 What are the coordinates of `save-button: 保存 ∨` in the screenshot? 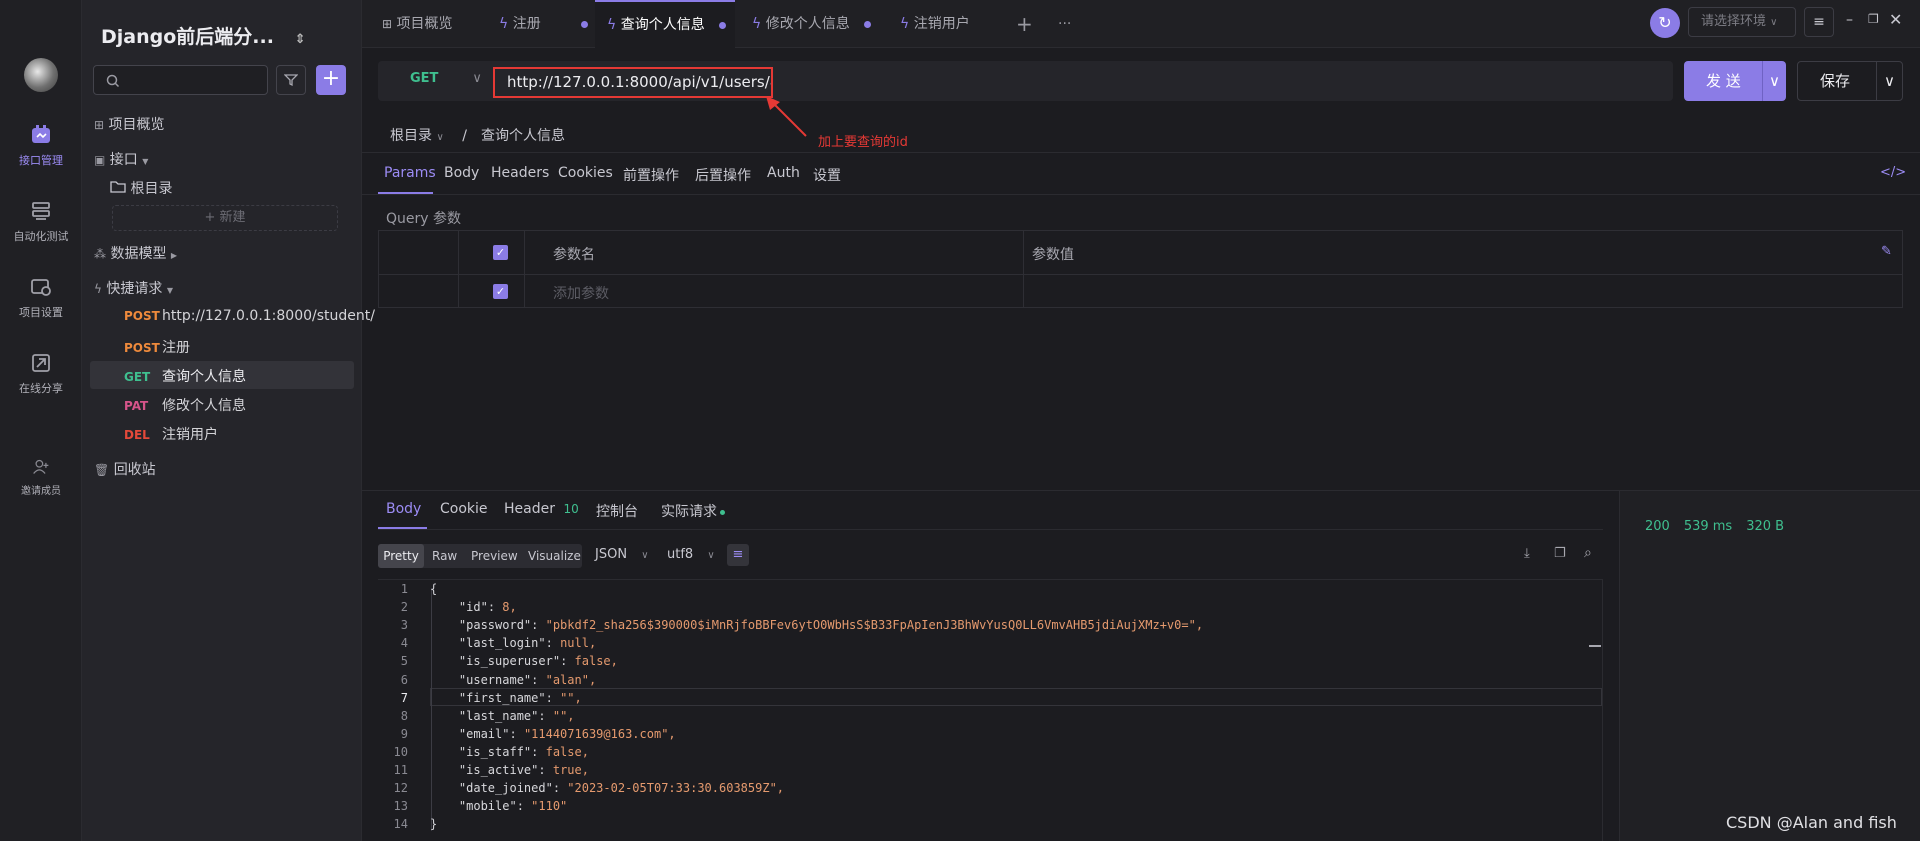 It's located at (1850, 81).